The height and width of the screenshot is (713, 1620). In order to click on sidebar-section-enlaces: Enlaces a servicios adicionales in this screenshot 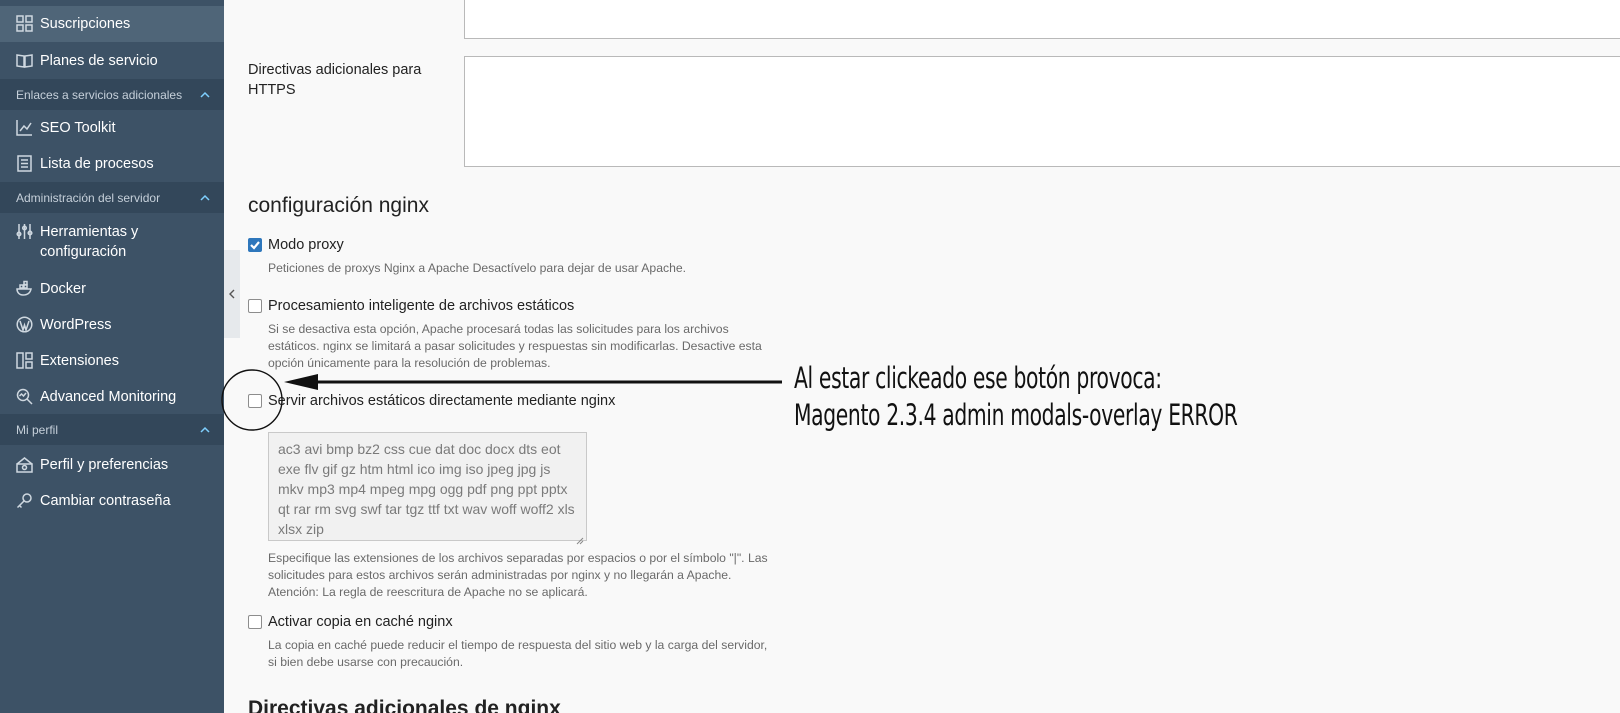, I will do `click(112, 94)`.